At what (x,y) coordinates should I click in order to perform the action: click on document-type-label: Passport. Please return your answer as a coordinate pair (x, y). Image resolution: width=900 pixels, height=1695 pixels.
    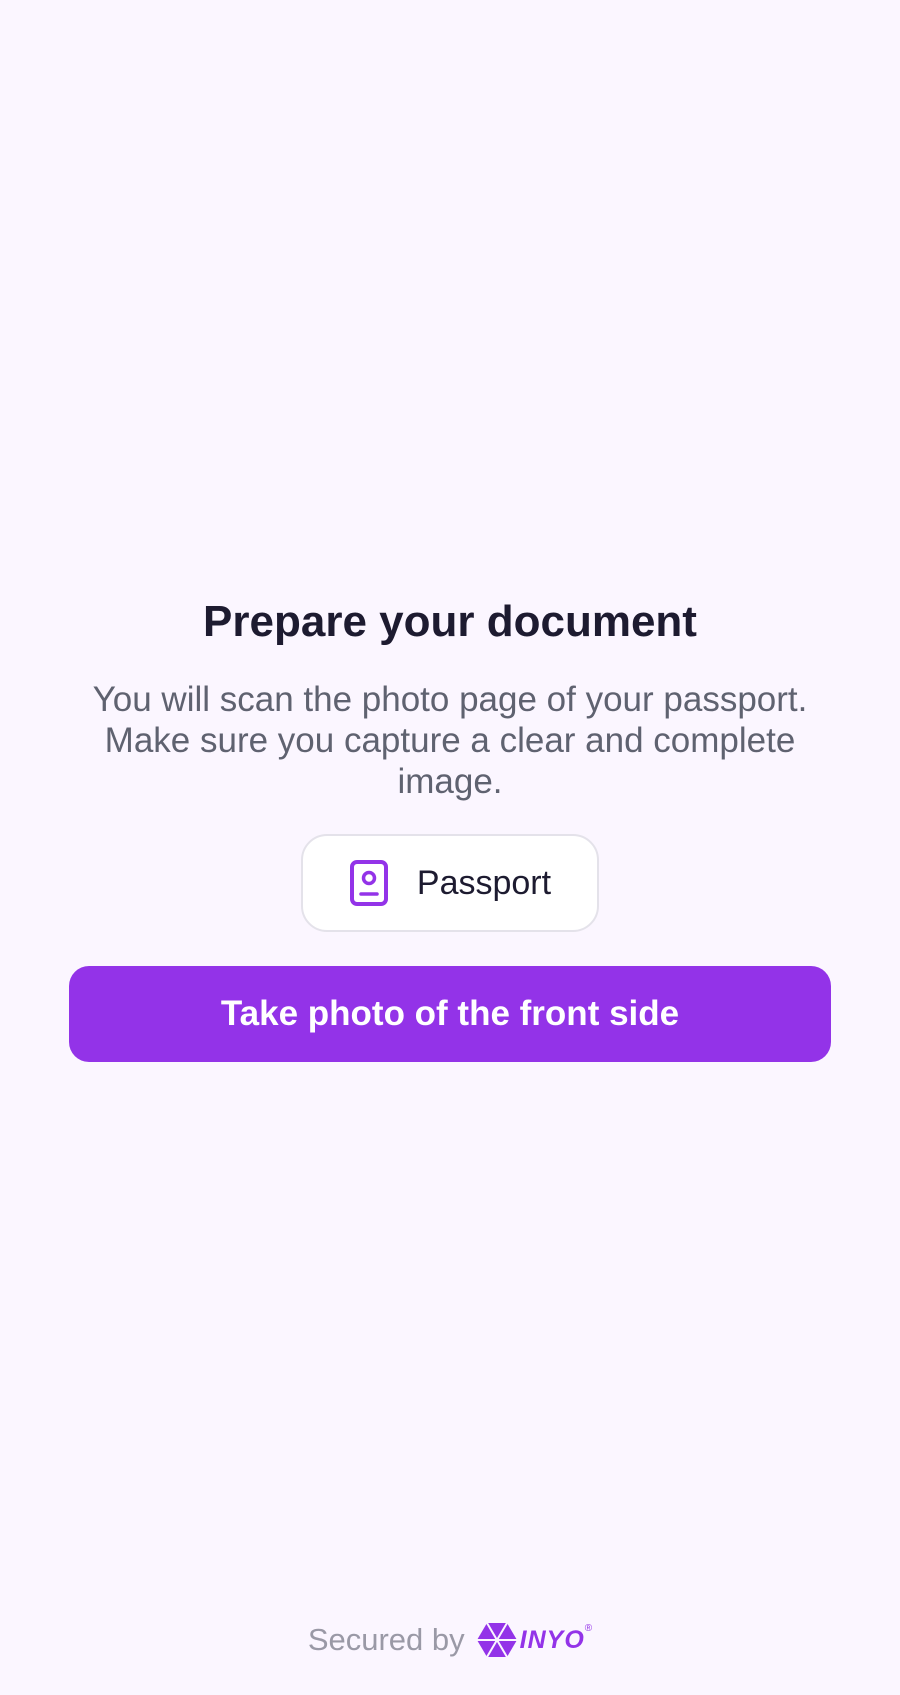
    Looking at the image, I should click on (484, 882).